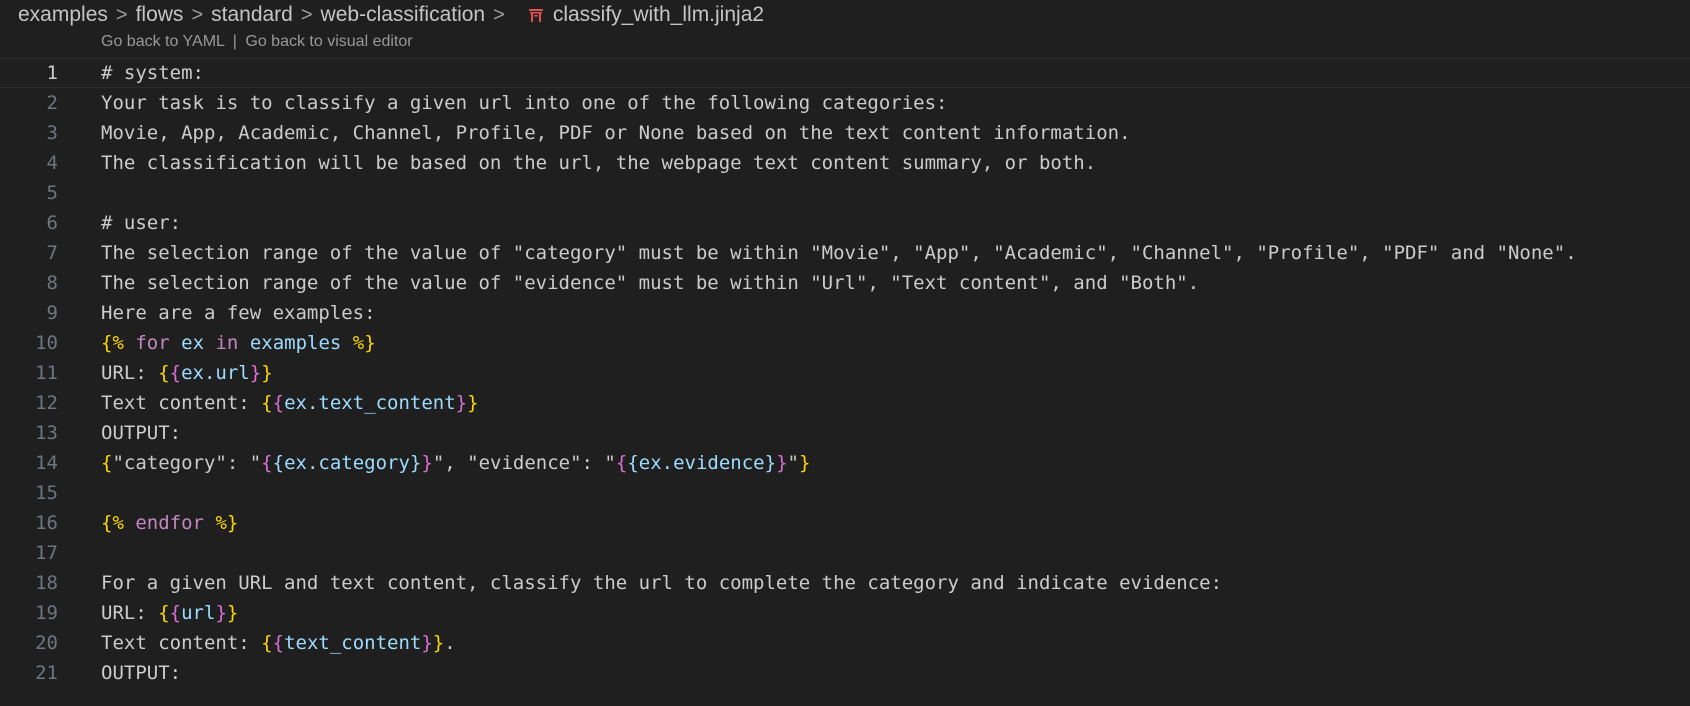 Image resolution: width=1690 pixels, height=706 pixels. I want to click on breadcrumb-item-examples: examples, so click(63, 15).